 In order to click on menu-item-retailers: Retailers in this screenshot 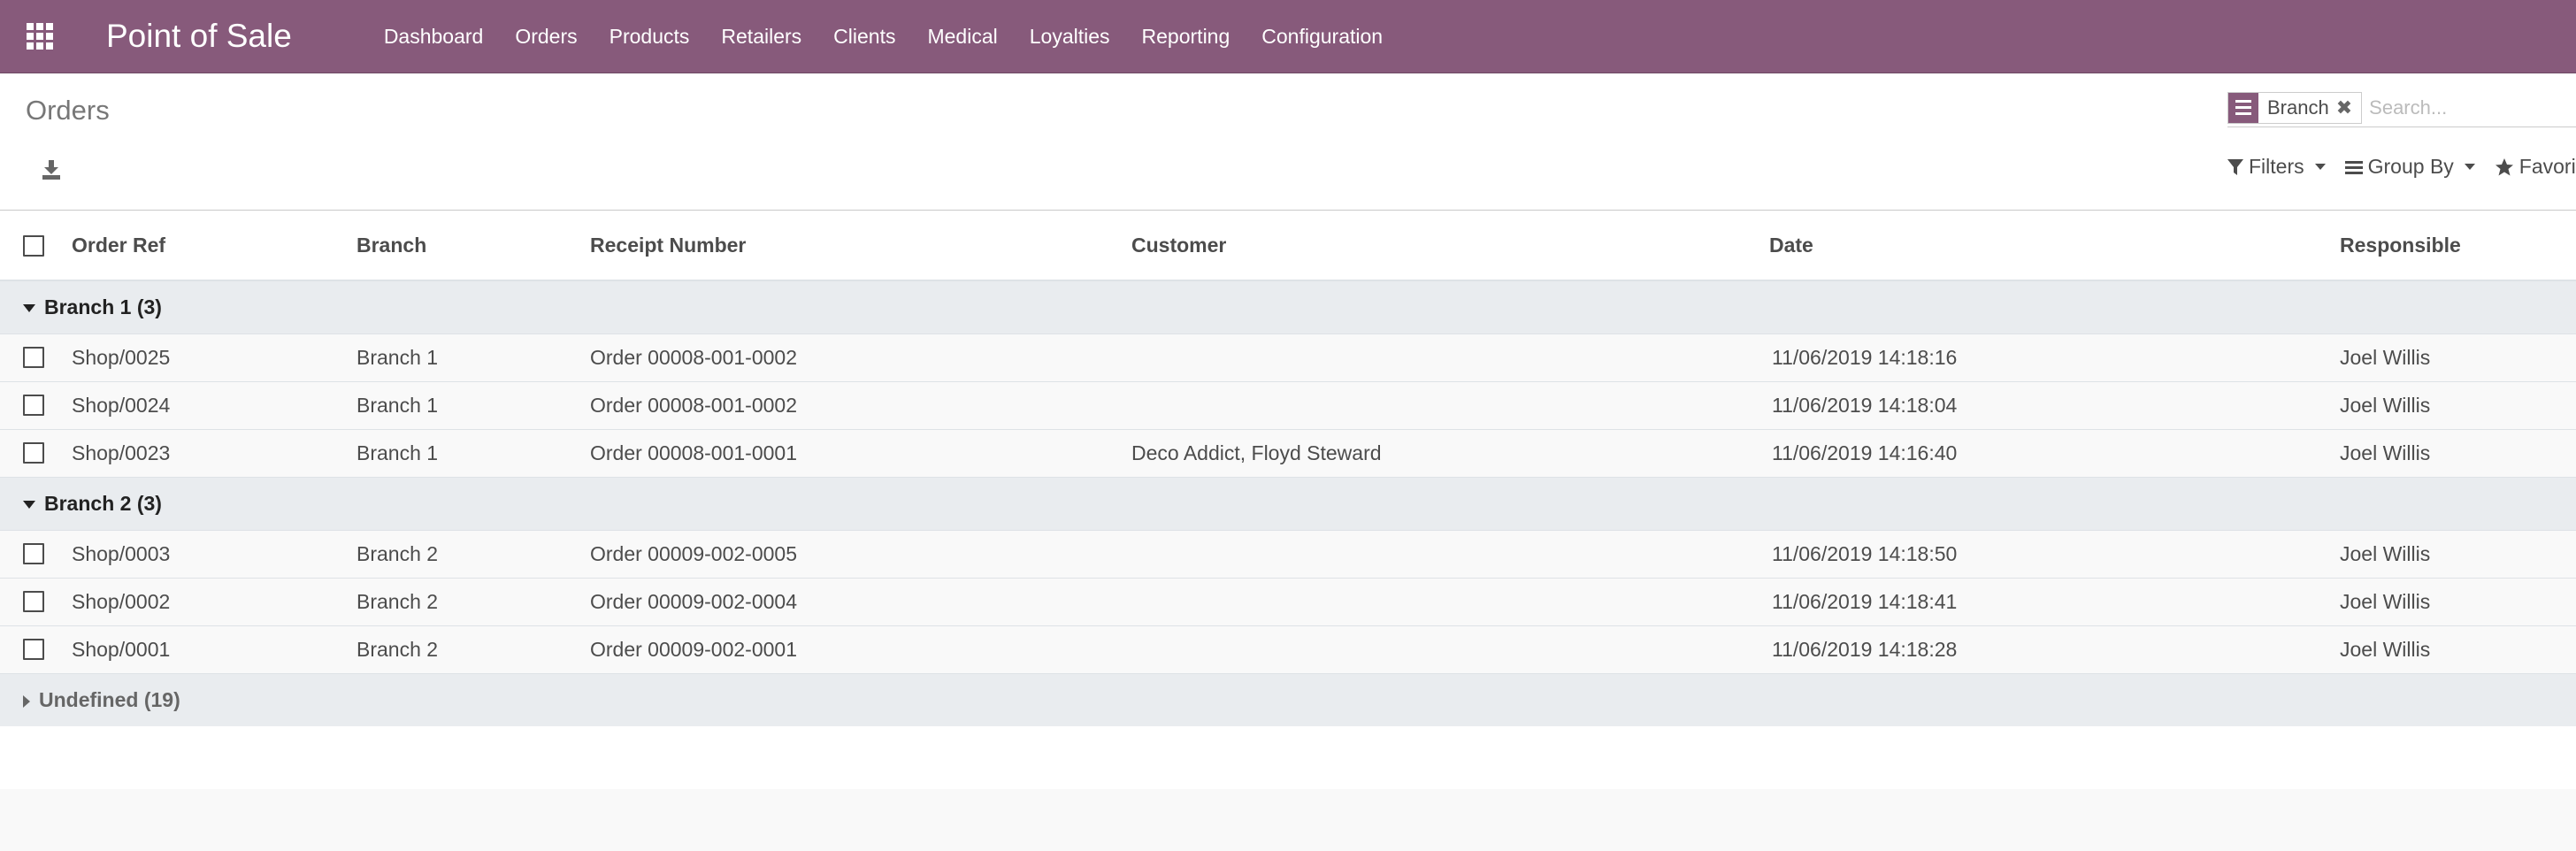, I will do `click(761, 36)`.